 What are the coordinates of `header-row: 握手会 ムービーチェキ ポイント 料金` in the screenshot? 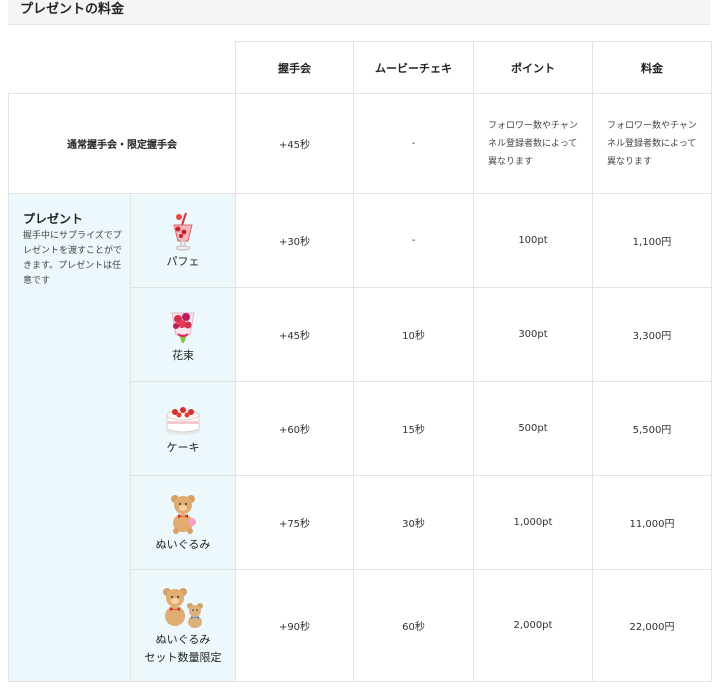 It's located at (360, 67).